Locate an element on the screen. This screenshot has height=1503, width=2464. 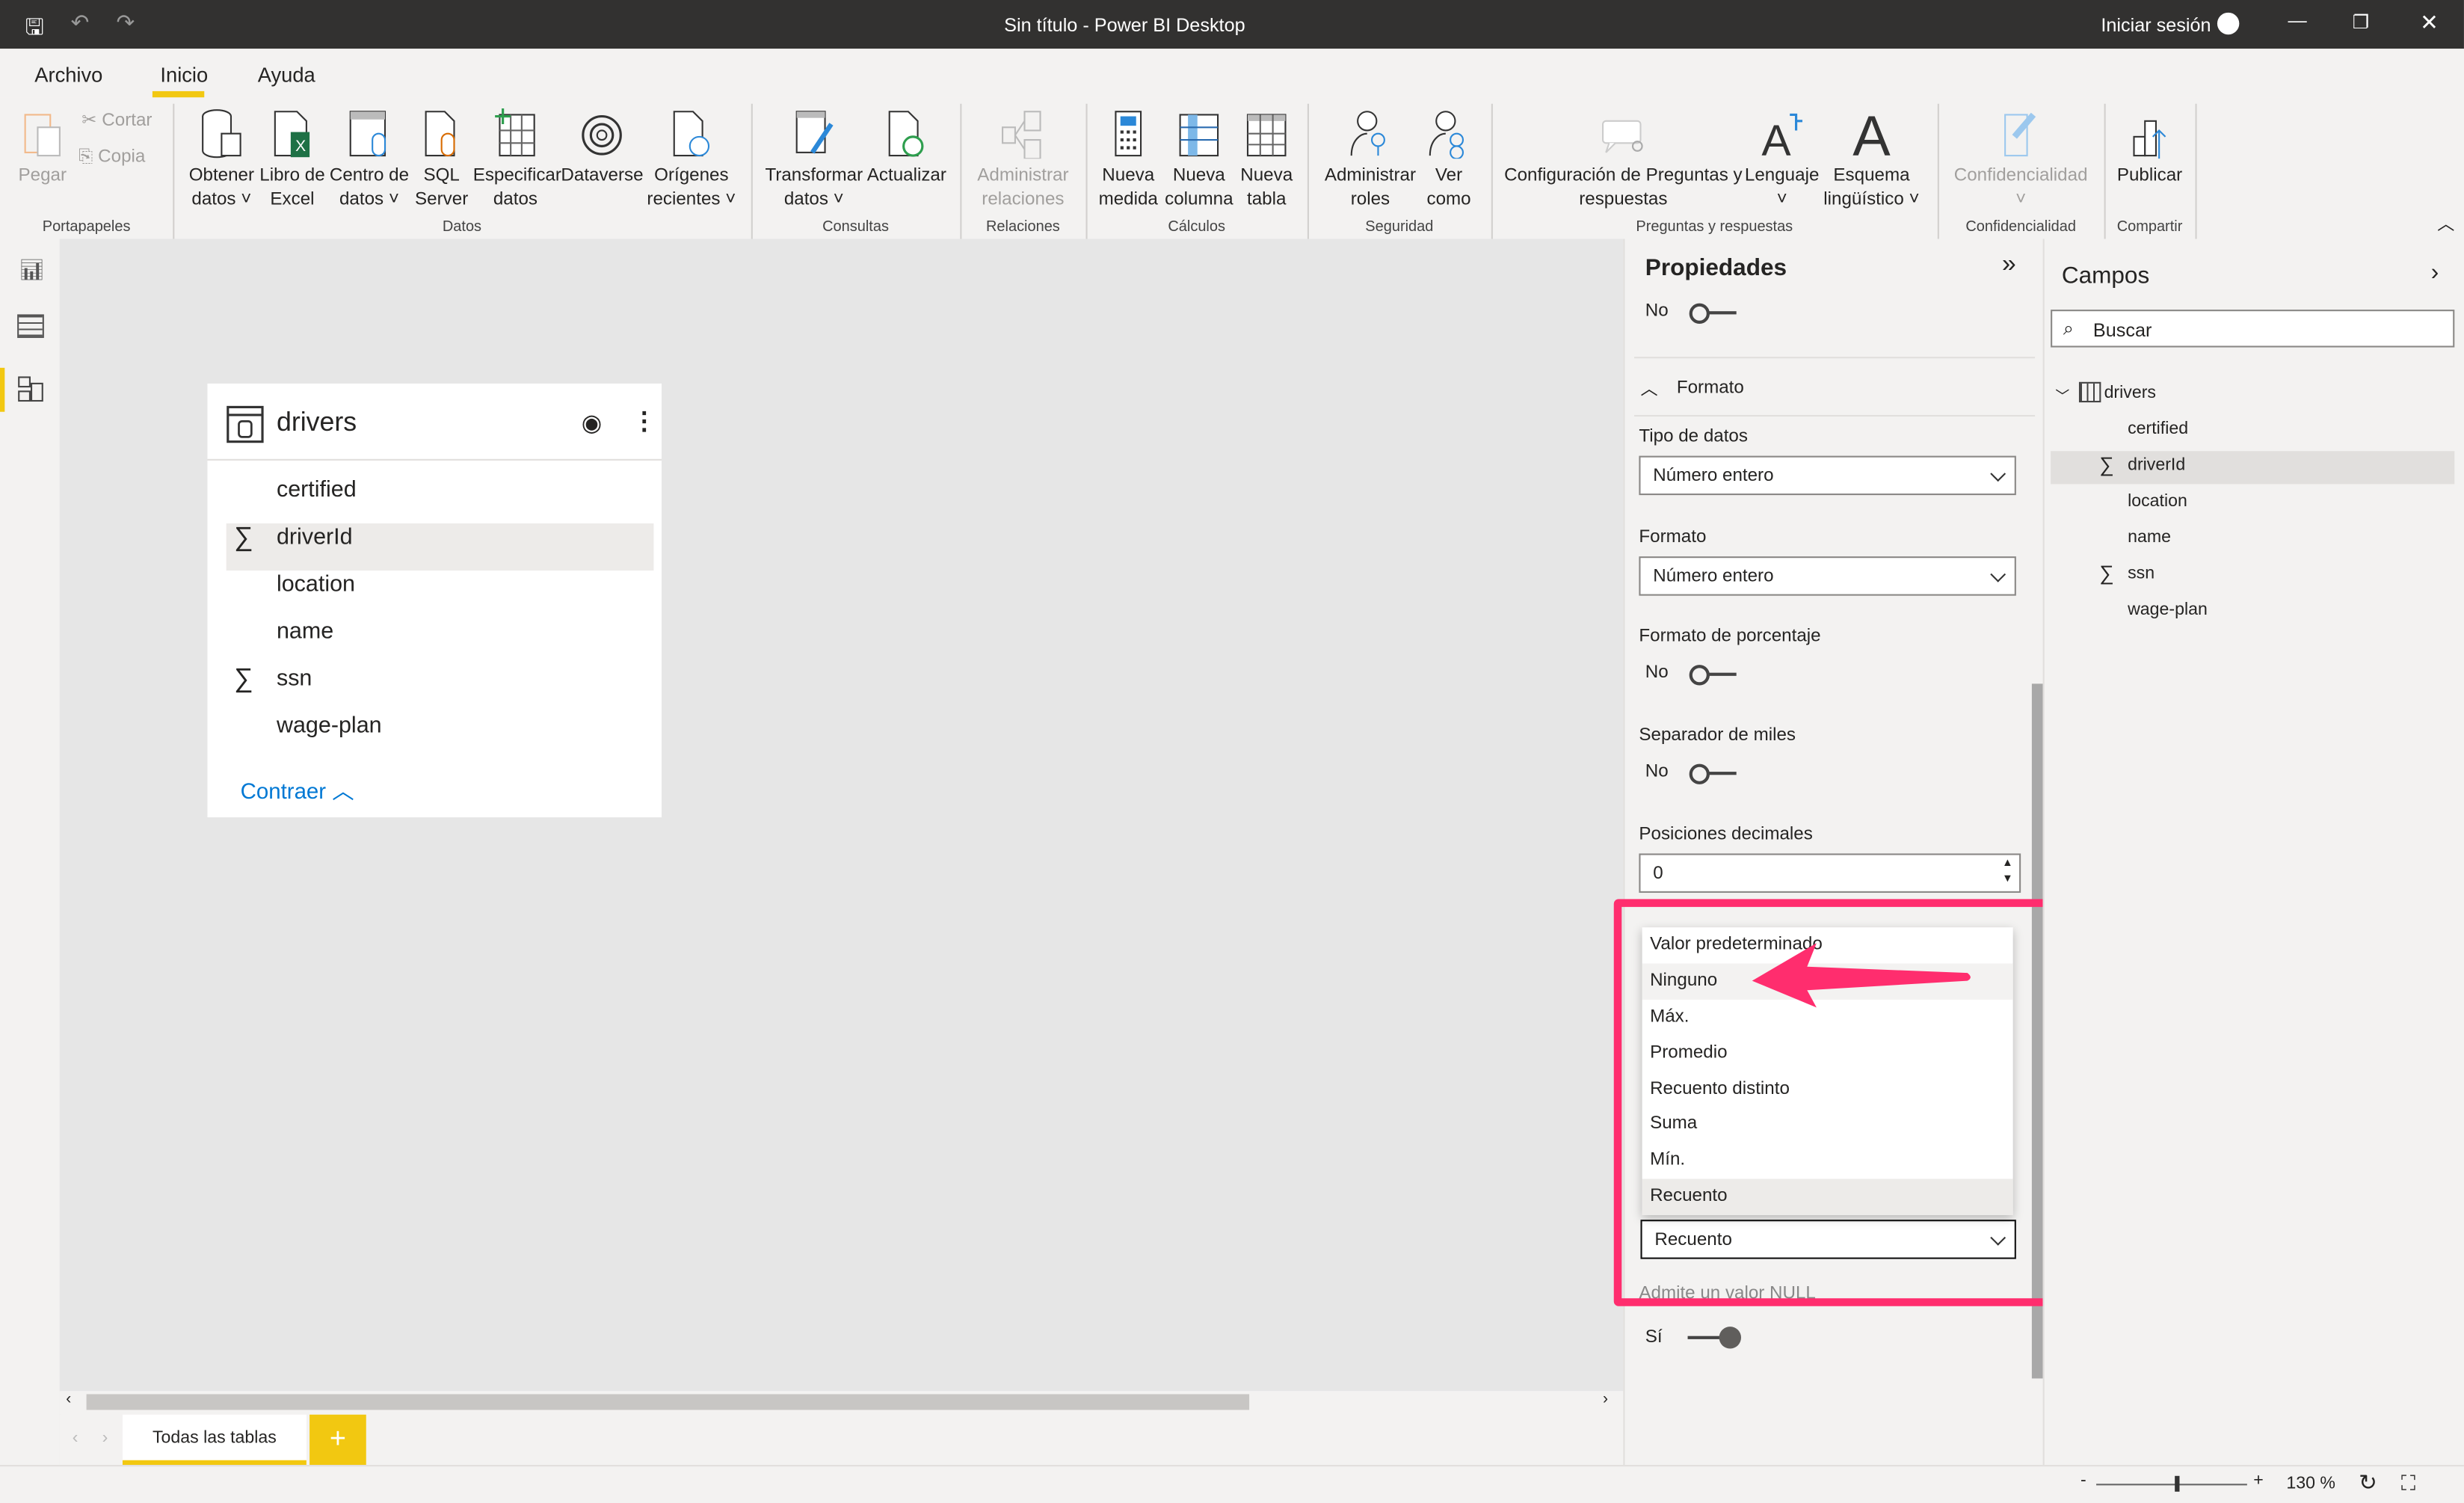
qa-setup-button: Configuración de Preguntas y respuestas is located at coordinates (1624, 158).